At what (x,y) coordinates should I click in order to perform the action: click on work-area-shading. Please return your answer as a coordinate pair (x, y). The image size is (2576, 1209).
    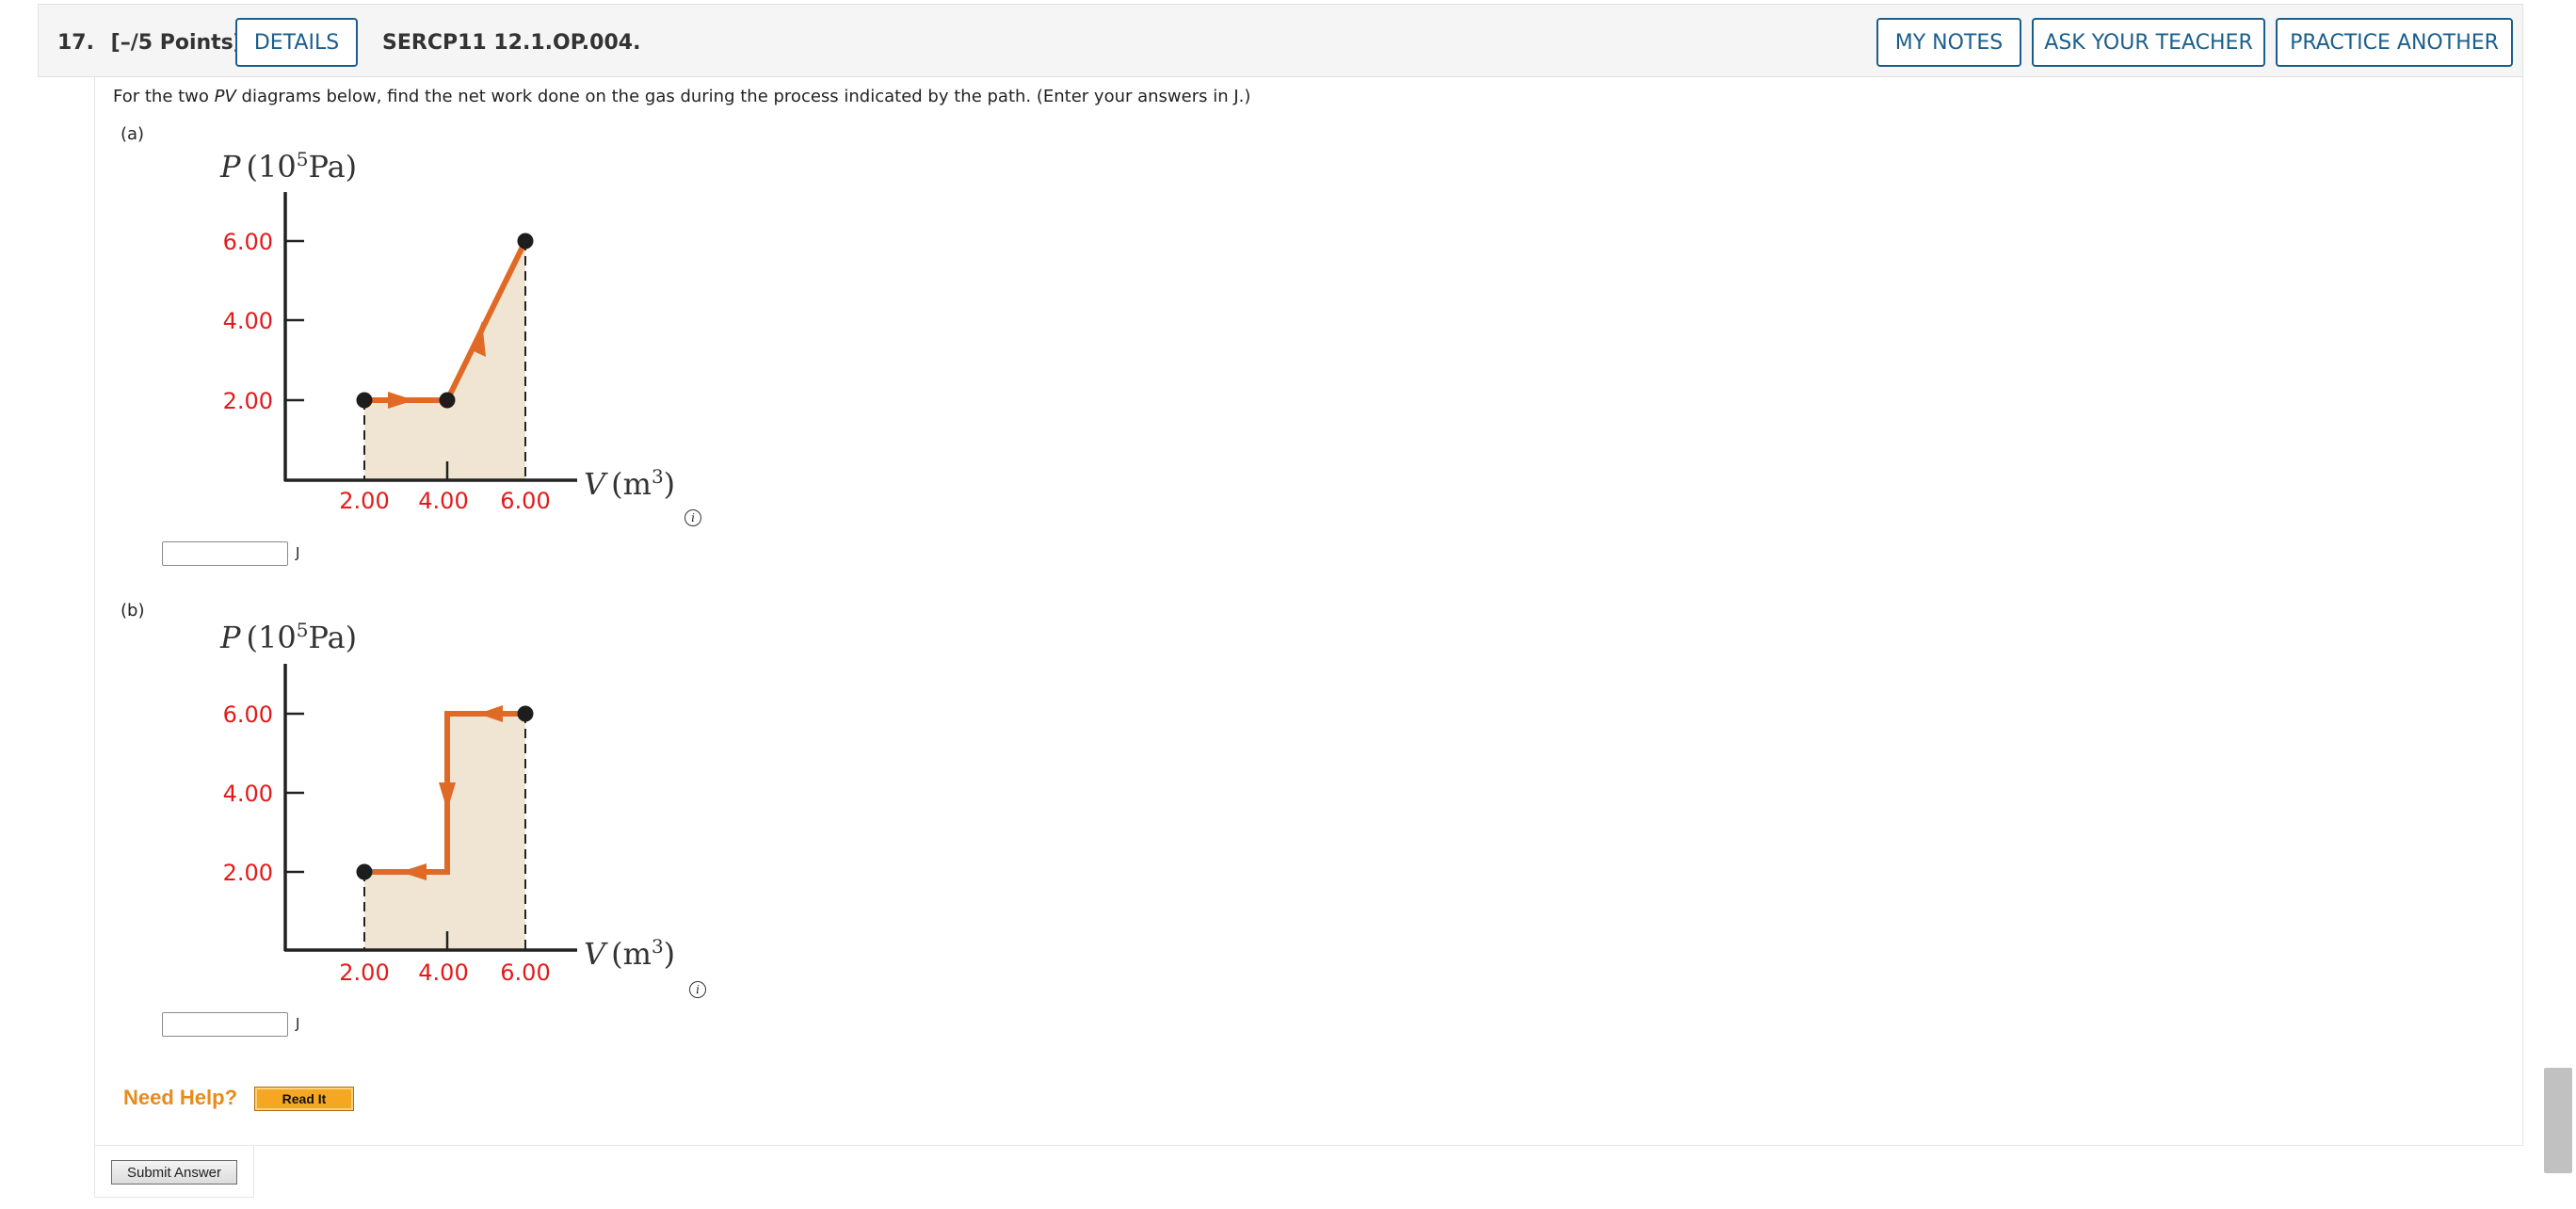
    Looking at the image, I should click on (444, 360).